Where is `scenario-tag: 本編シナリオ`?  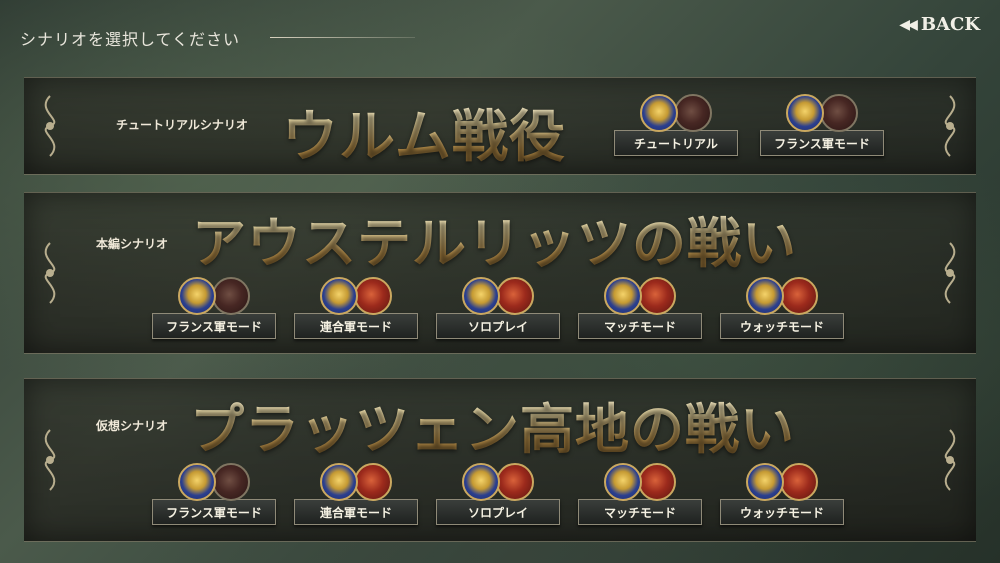 scenario-tag: 本編シナリオ is located at coordinates (132, 244).